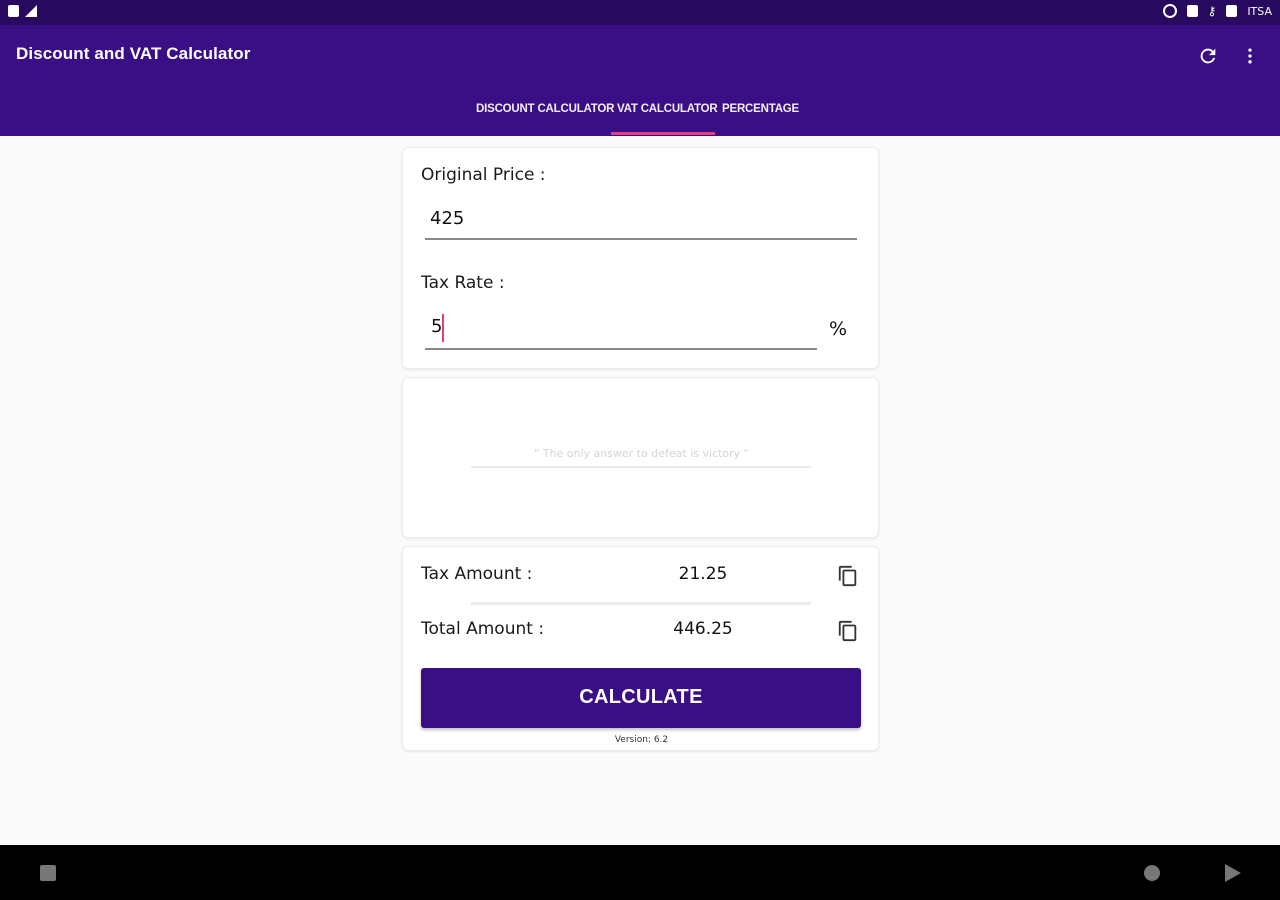 The width and height of the screenshot is (1280, 900). I want to click on quote-divider, so click(641, 467).